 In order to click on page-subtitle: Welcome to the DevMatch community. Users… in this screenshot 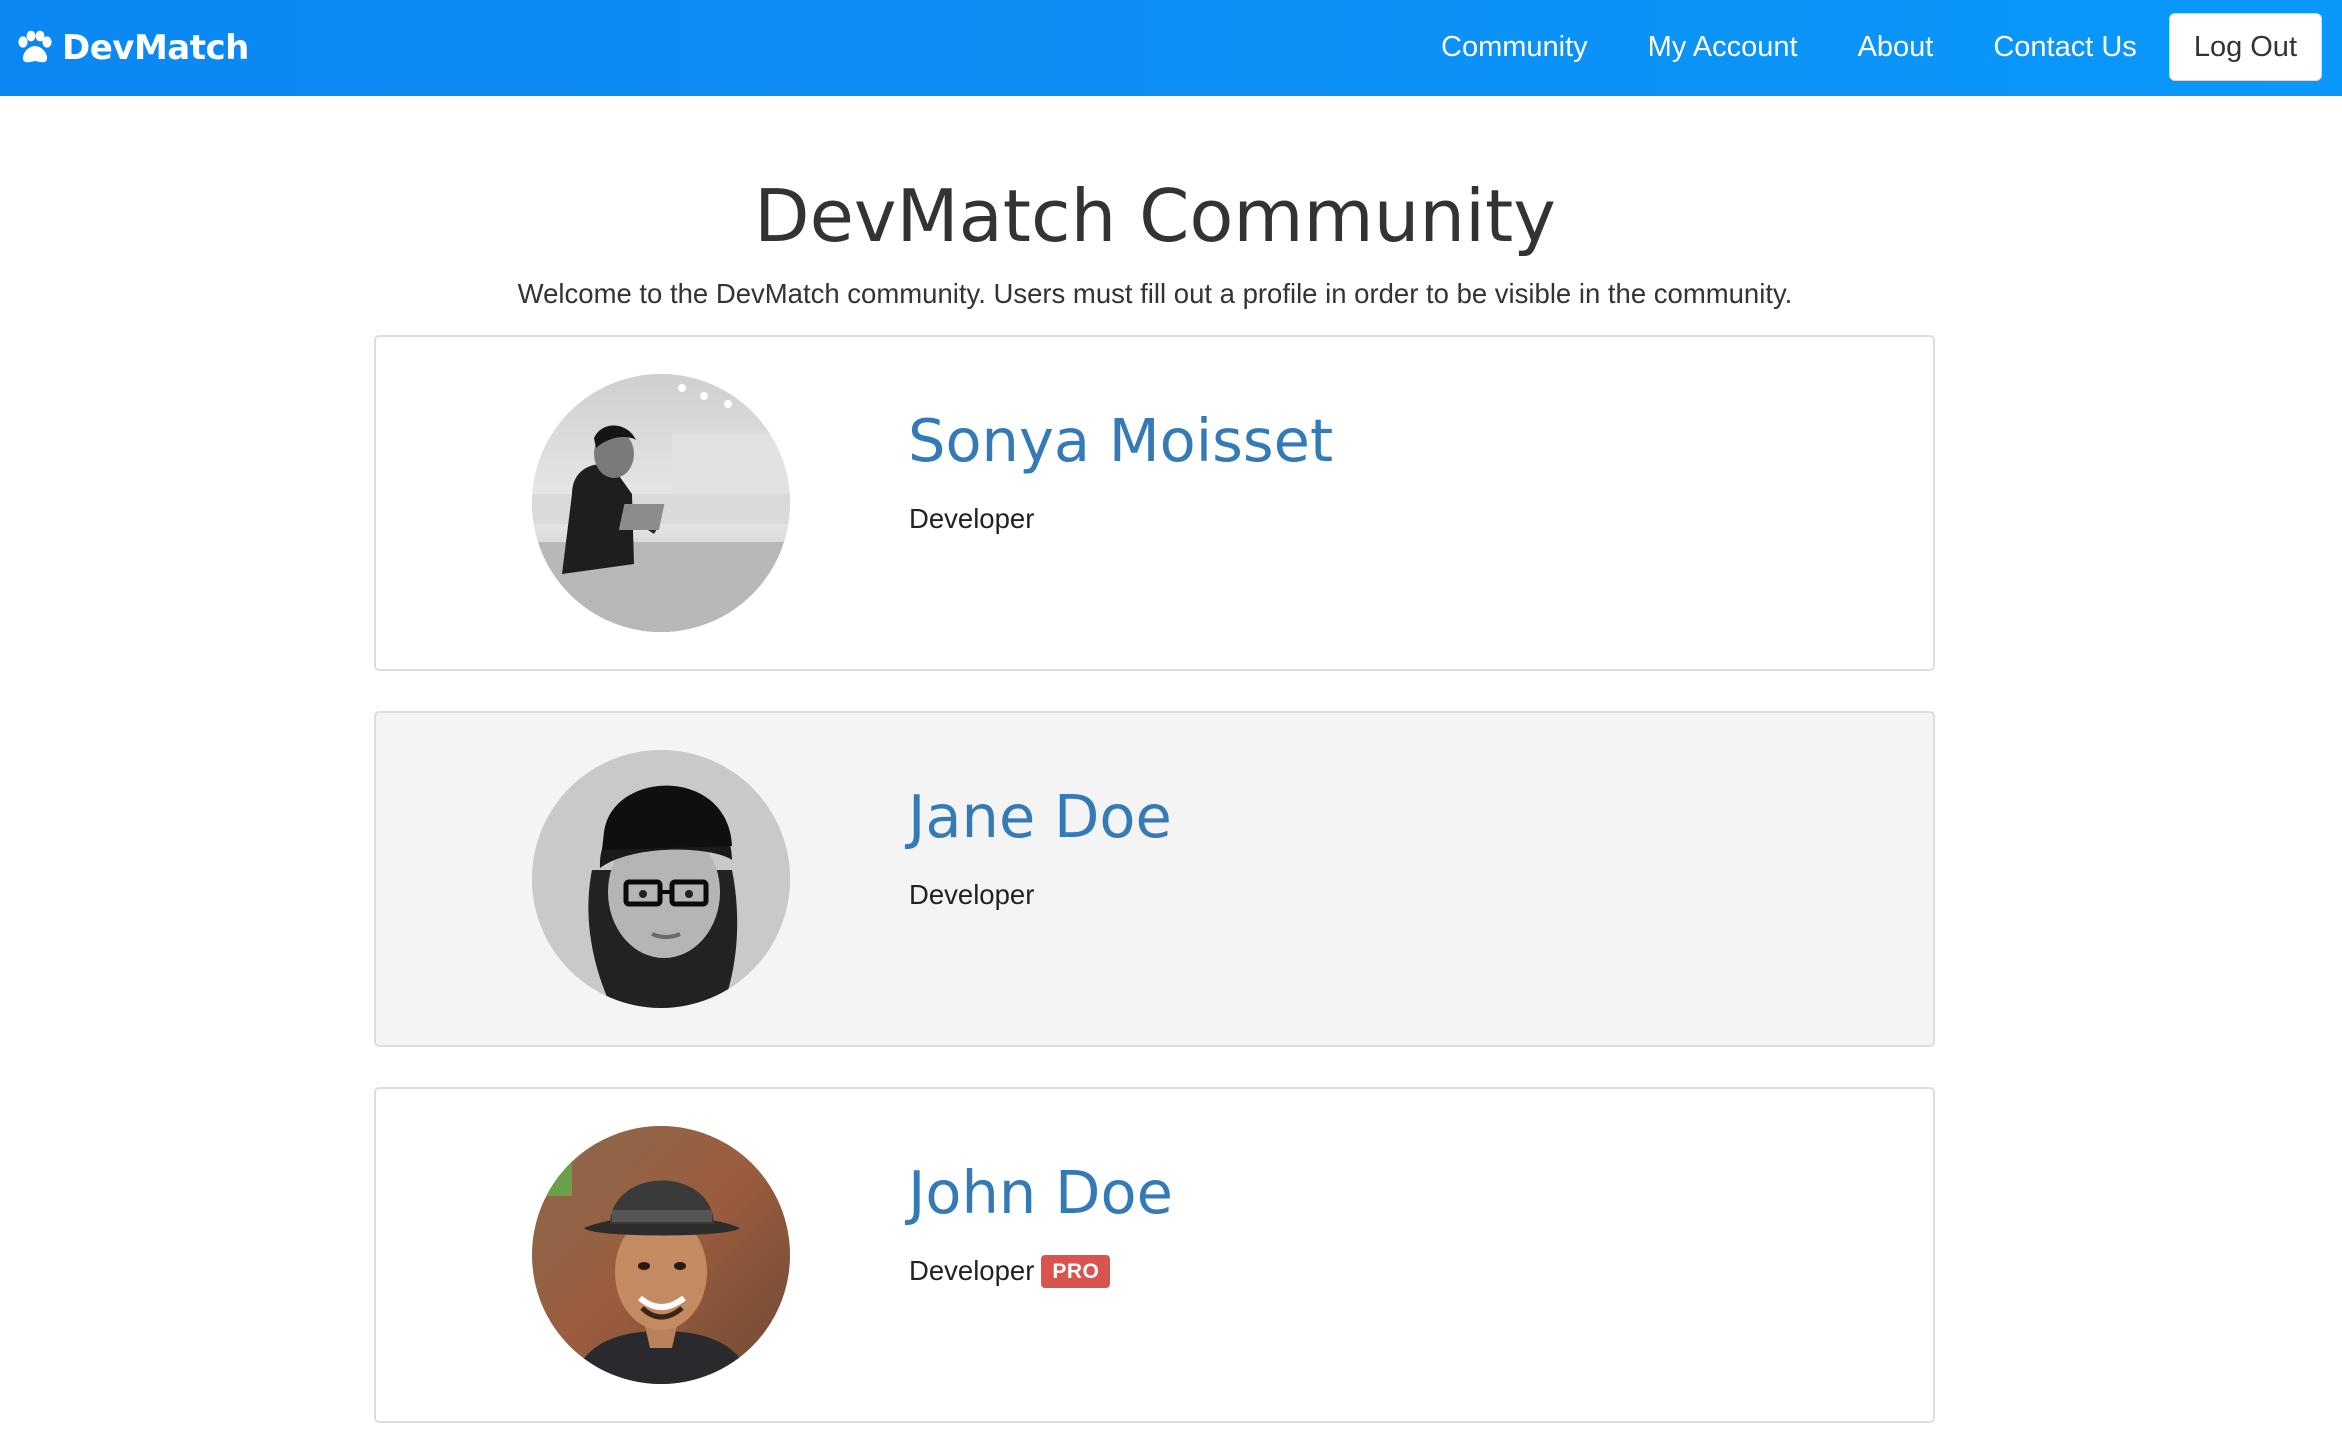, I will do `click(1155, 293)`.